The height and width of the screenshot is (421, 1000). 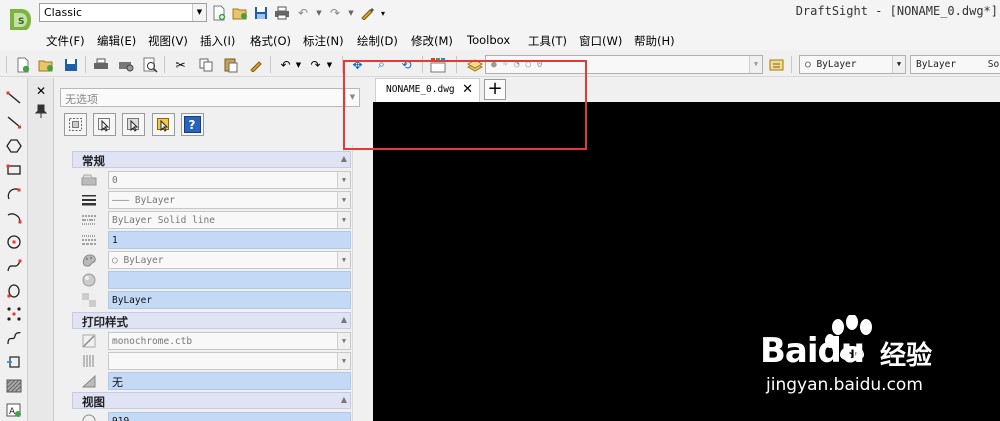 I want to click on workspace-select: Classic ▼, so click(x=123, y=12).